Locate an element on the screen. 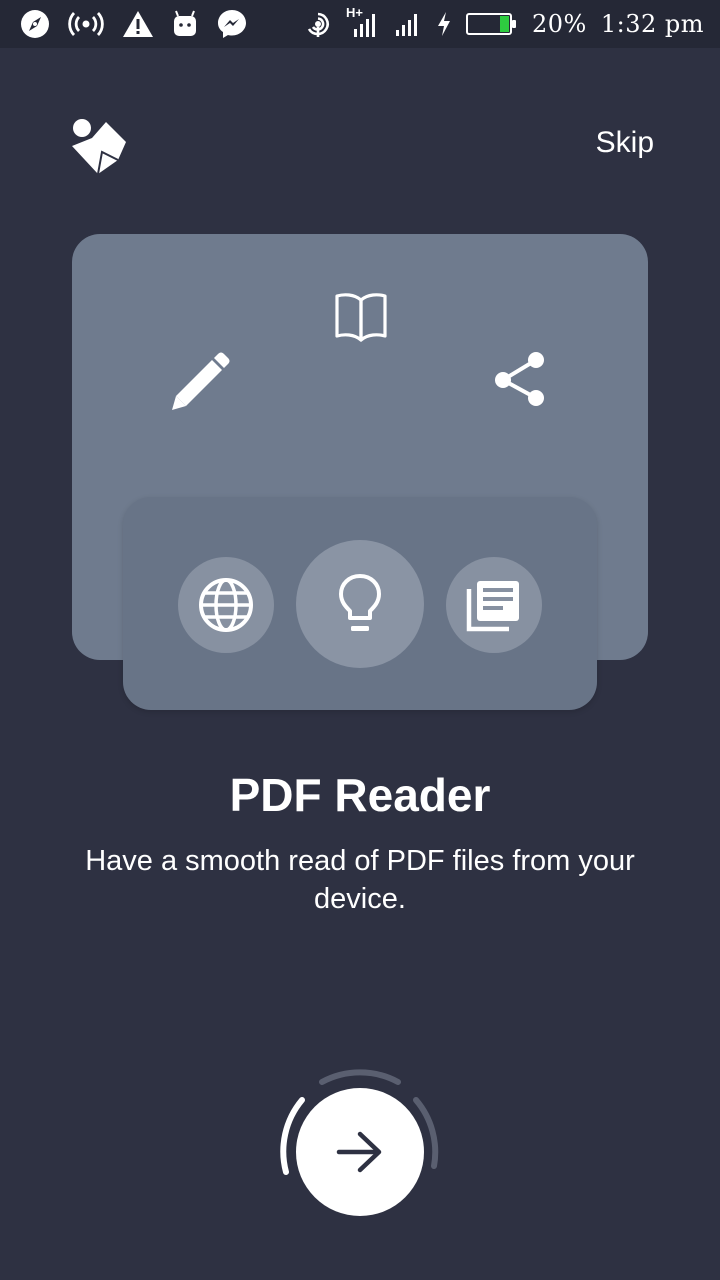  status-bar-right: H+ 20% 1:32 pm is located at coordinates (497, 22).